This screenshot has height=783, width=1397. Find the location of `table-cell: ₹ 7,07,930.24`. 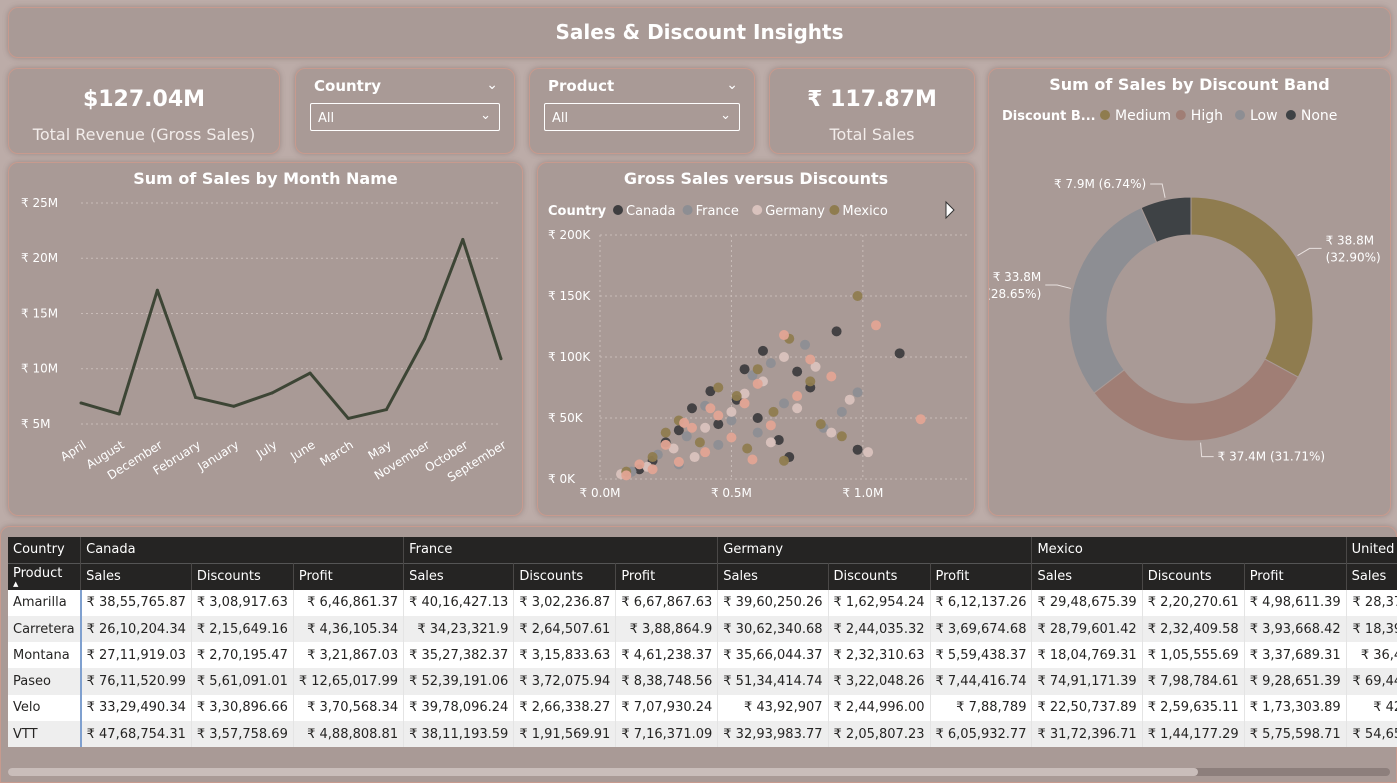

table-cell: ₹ 7,07,930.24 is located at coordinates (667, 708).